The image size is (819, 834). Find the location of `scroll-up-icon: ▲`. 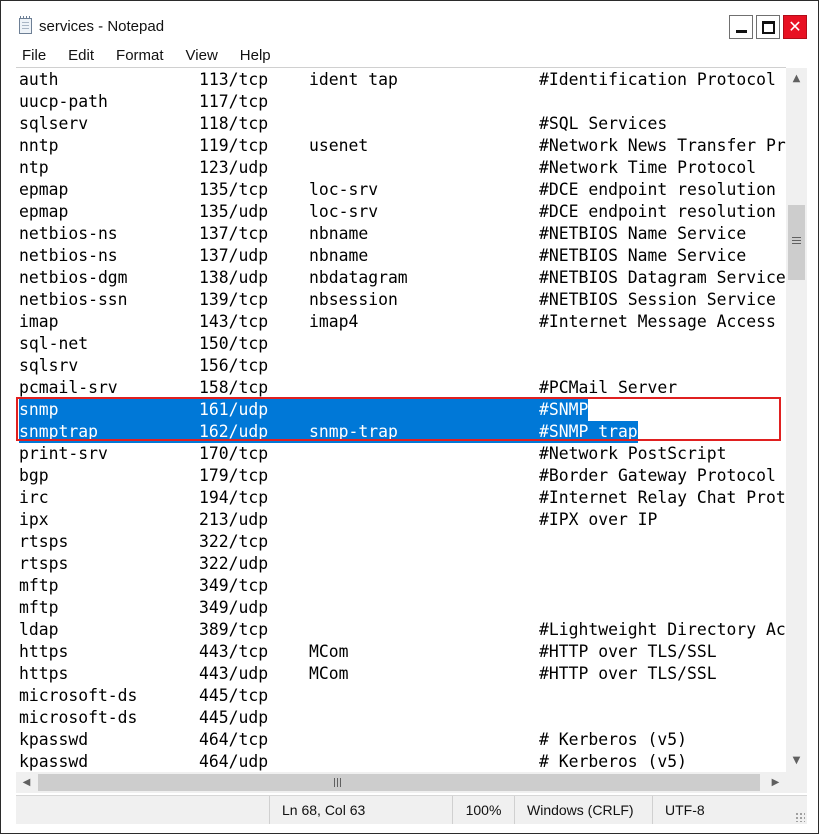

scroll-up-icon: ▲ is located at coordinates (796, 79).